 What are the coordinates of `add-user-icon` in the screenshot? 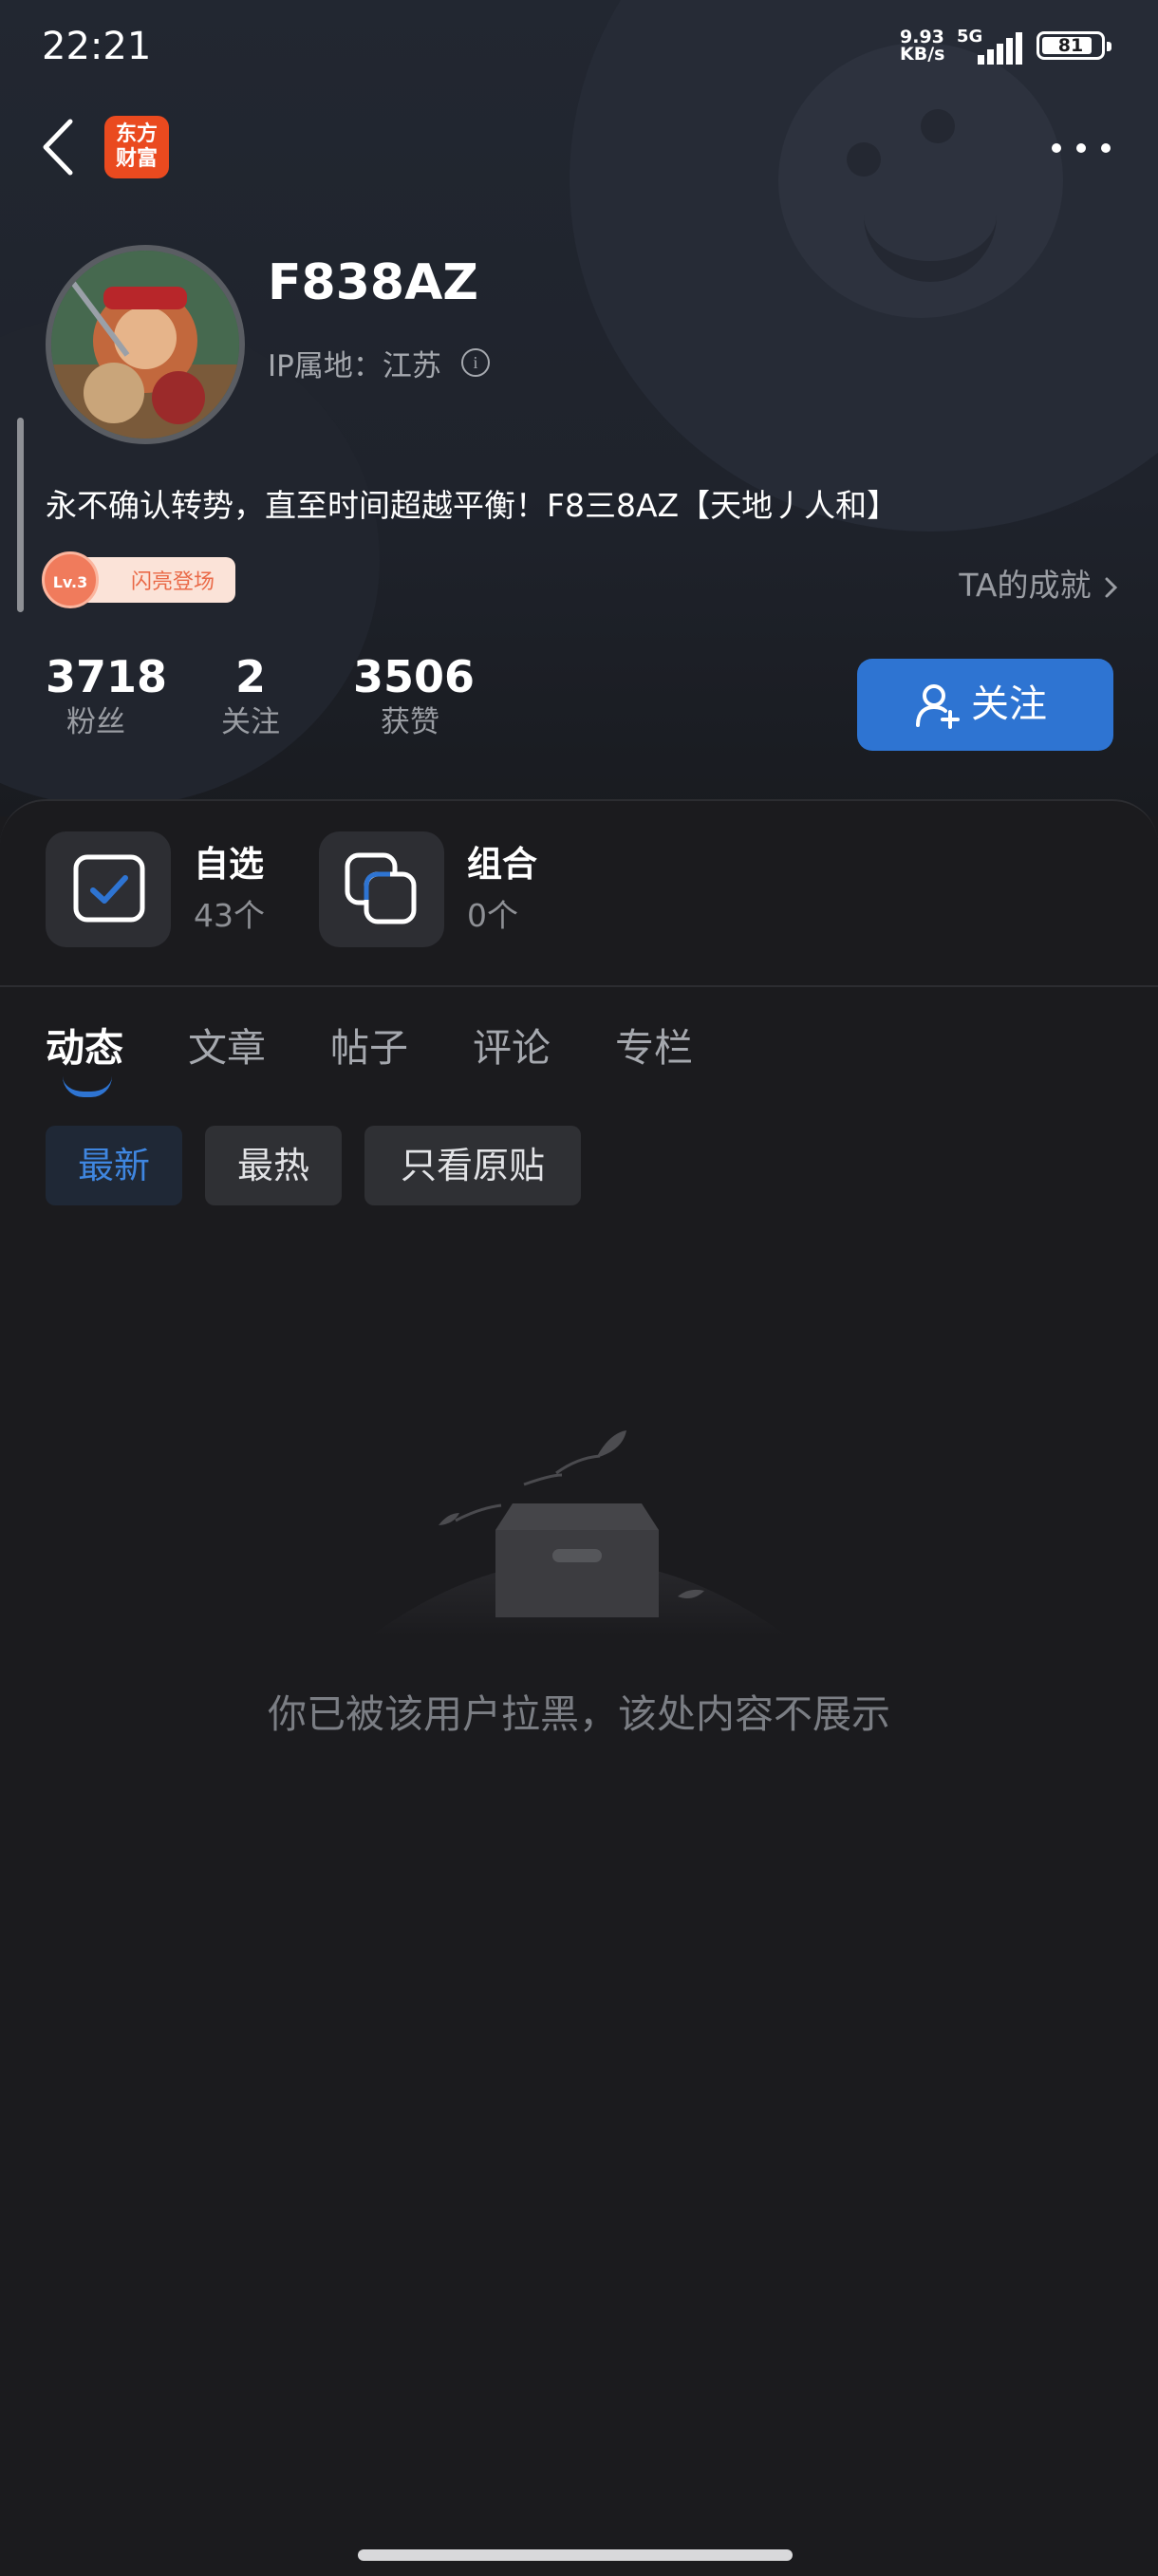 It's located at (938, 707).